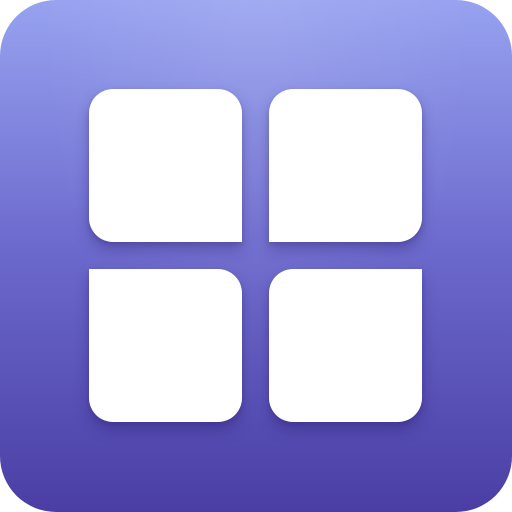  I want to click on grid-tile-bottom-right, so click(345, 345).